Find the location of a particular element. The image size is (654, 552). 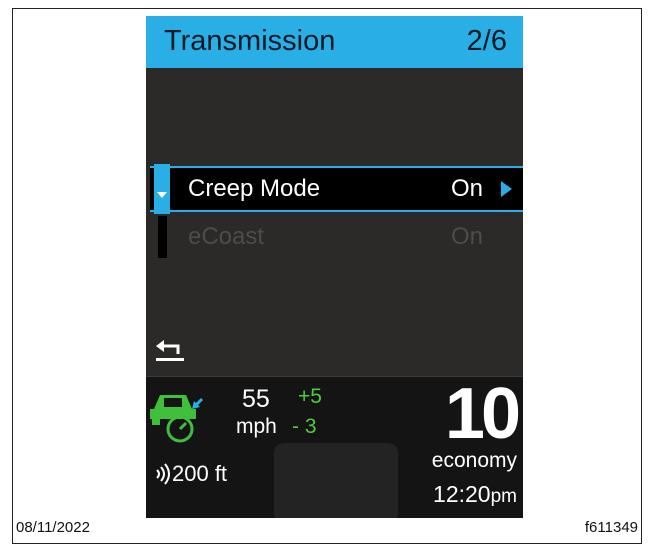

clock-suffix: pm is located at coordinates (503, 496).